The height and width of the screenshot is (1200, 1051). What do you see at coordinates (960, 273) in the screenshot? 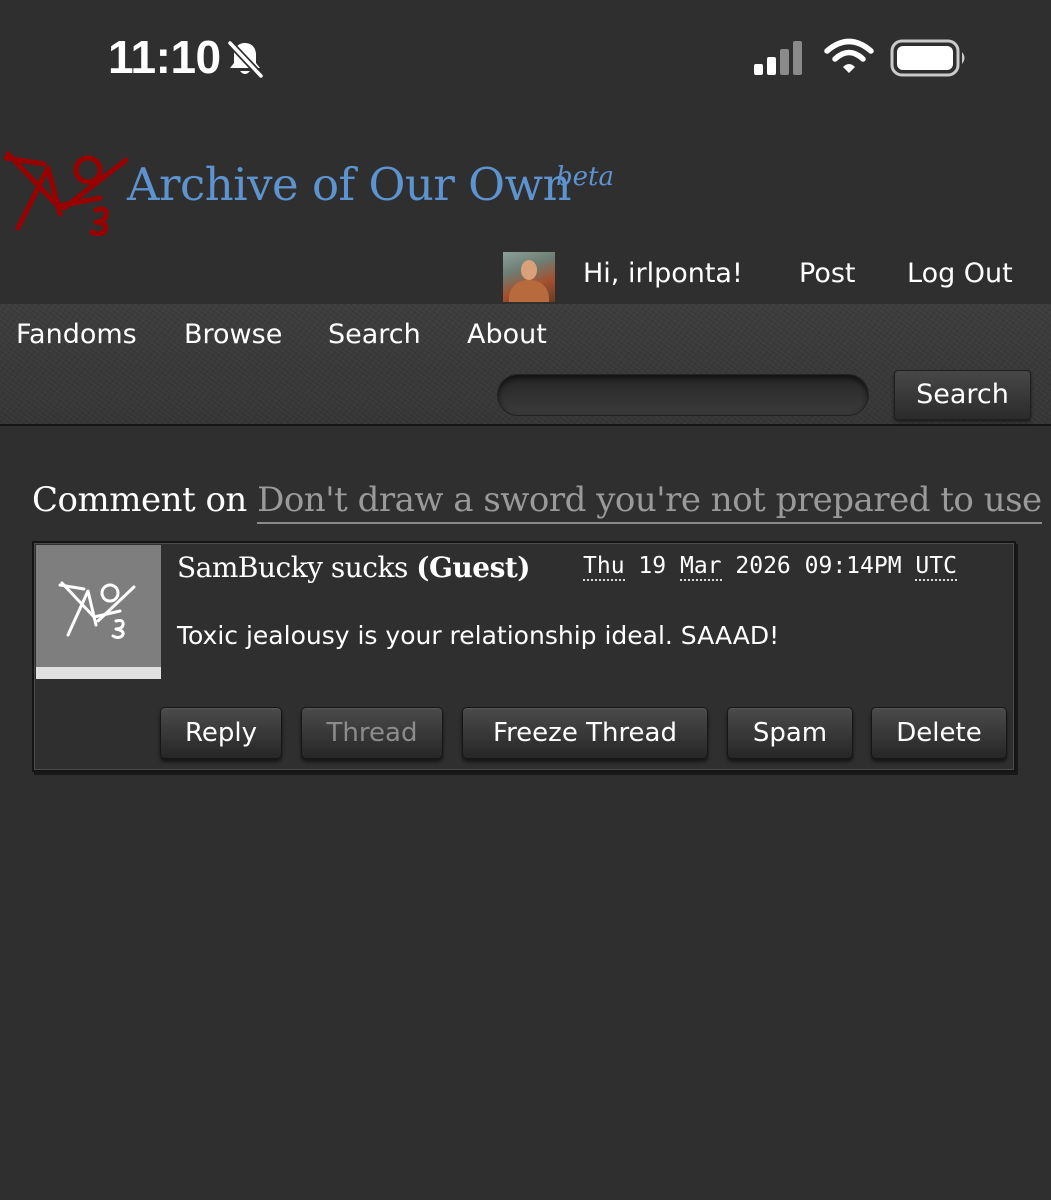
I see `logout-link: Log Out` at bounding box center [960, 273].